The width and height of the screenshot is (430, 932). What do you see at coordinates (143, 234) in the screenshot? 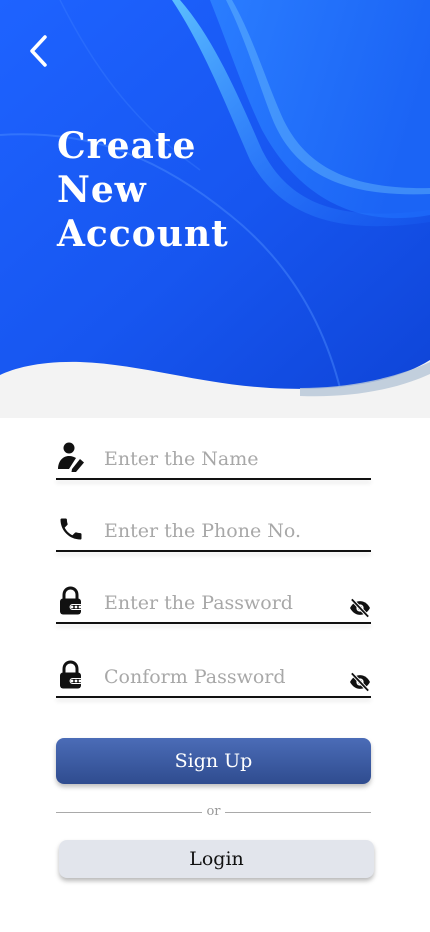
I see `page-title-line-3: Account` at bounding box center [143, 234].